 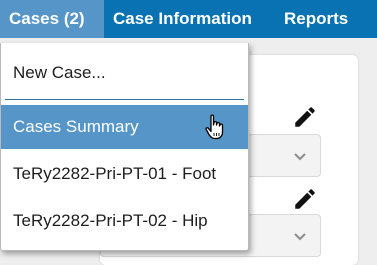 I want to click on nav-reports: Reports, so click(x=316, y=19).